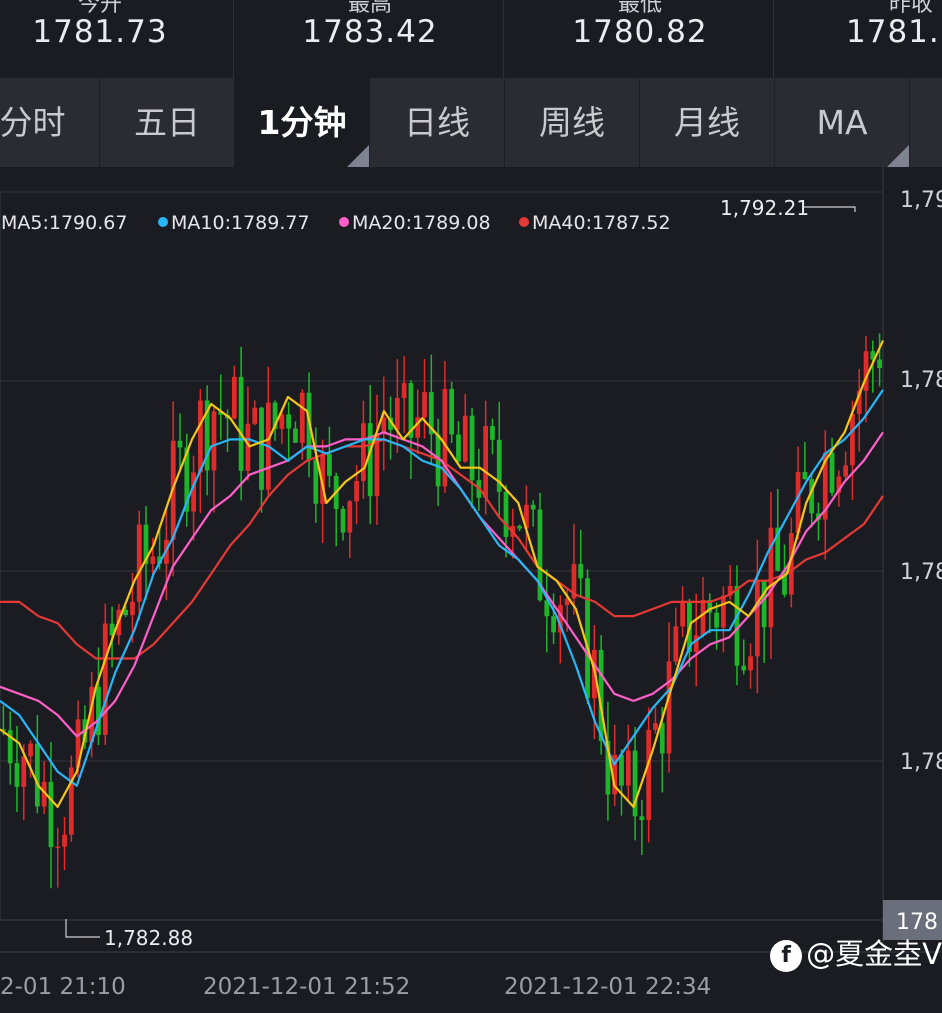 The image size is (942, 1013). What do you see at coordinates (63, 987) in the screenshot?
I see `x-axis-label: 2-01 21:10` at bounding box center [63, 987].